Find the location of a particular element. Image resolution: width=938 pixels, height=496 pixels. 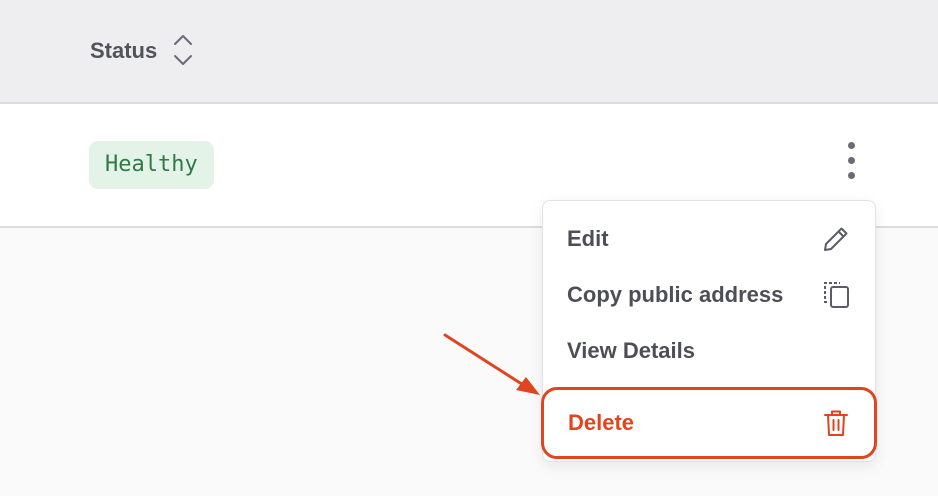

copy-icon is located at coordinates (836, 295).